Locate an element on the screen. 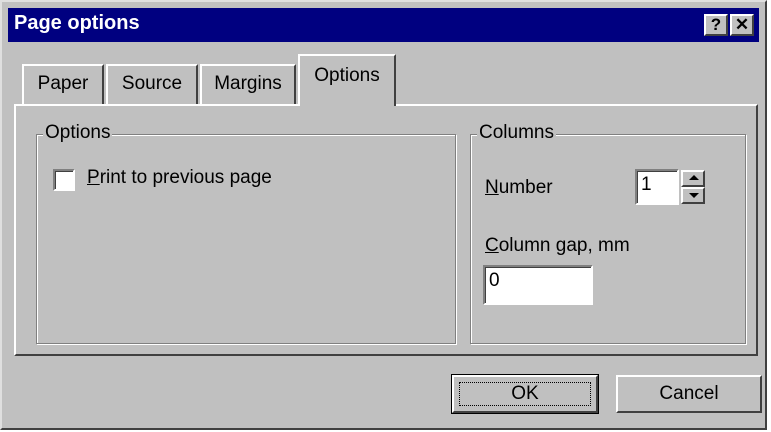 This screenshot has height=432, width=771. label-text: rint to previous page is located at coordinates (185, 177).